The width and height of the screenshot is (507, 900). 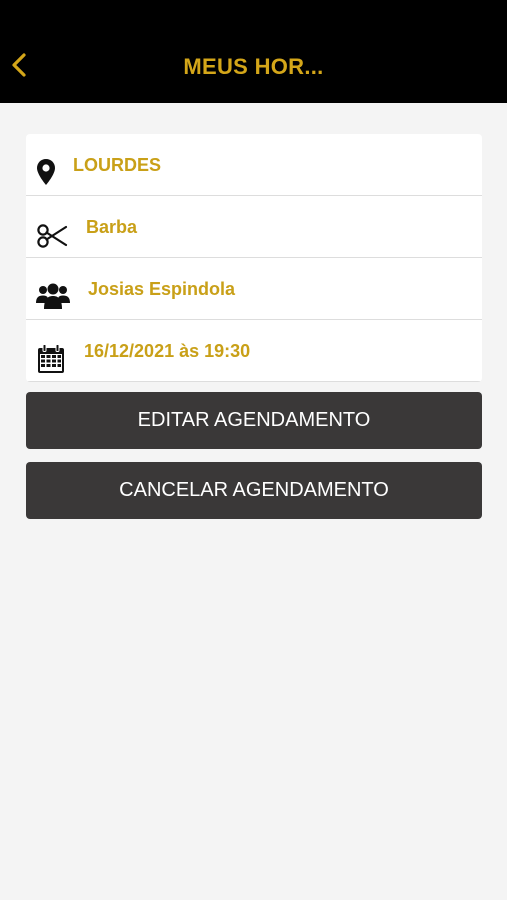 I want to click on users-icon, so click(x=53, y=296).